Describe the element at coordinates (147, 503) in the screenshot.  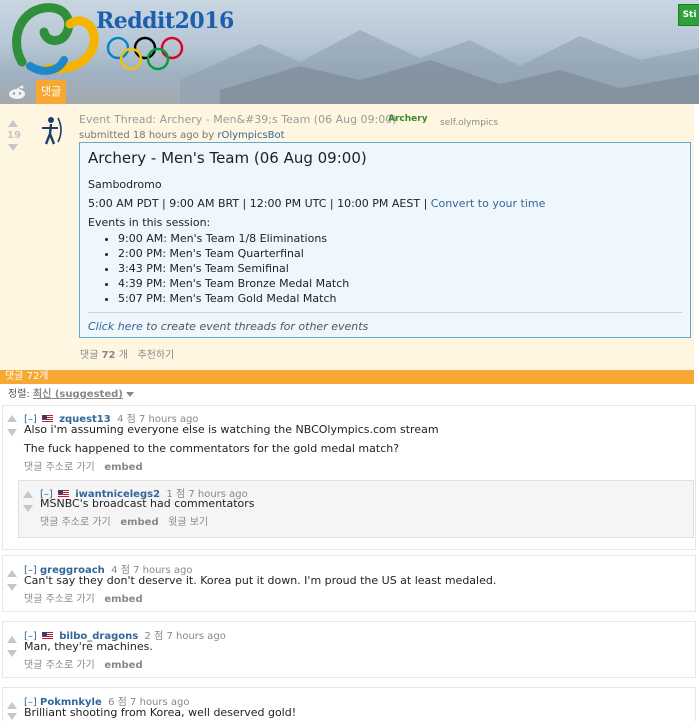
I see `comment-body-line: MSNBC's broadcast had commentators` at that location.